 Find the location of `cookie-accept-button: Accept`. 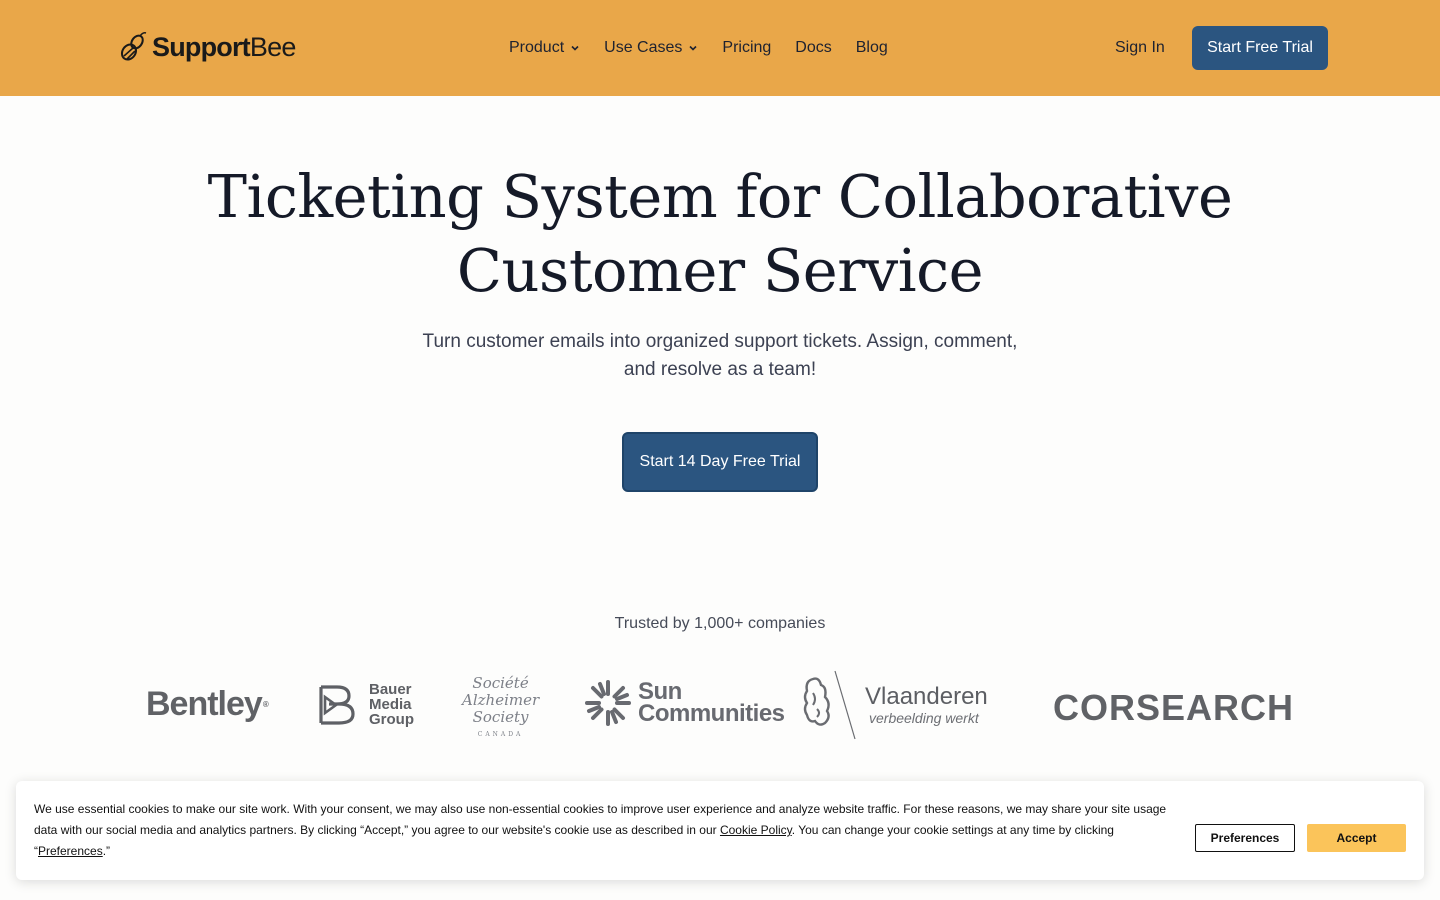

cookie-accept-button: Accept is located at coordinates (1356, 838).